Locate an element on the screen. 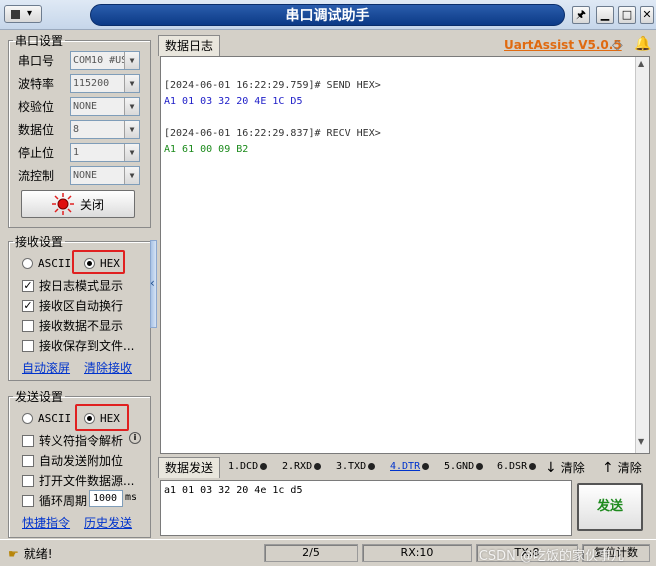 This screenshot has width=656, height=566. parity-value: NONE is located at coordinates (85, 106).